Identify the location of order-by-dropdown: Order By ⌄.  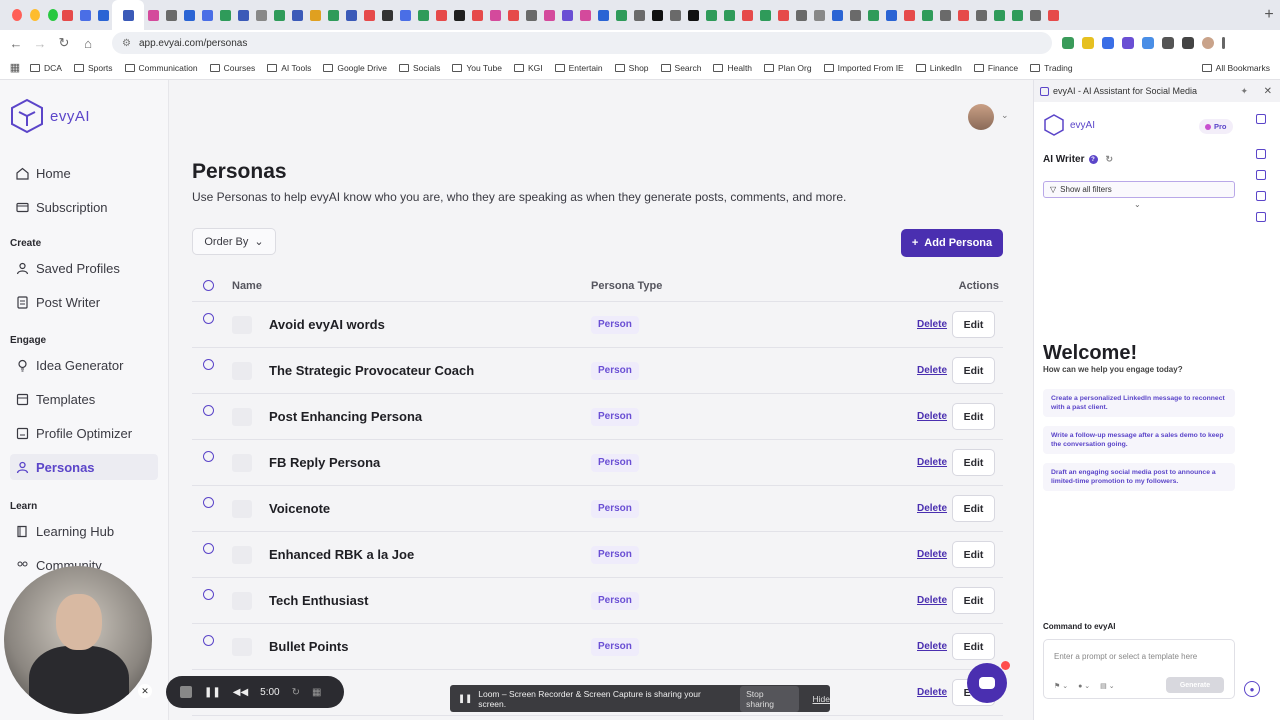
(234, 241).